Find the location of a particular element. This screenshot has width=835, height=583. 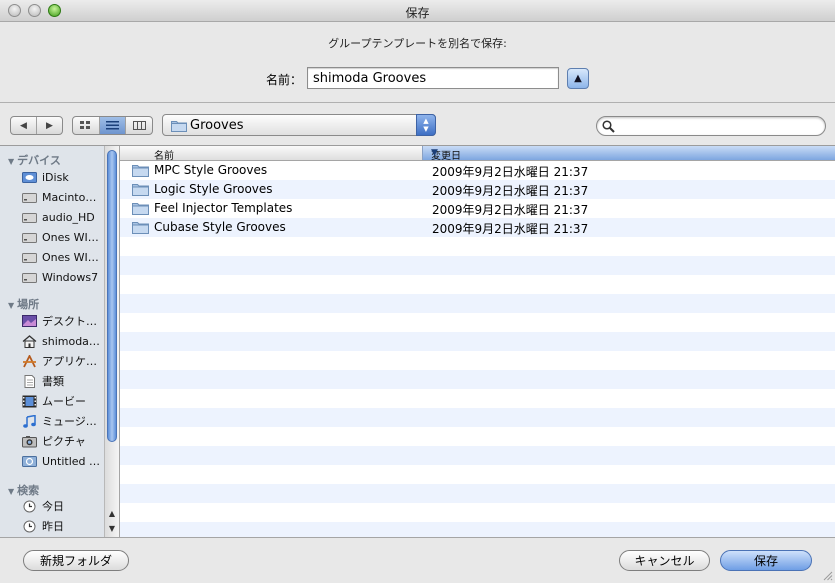

collapse-dialog-button: ▲ is located at coordinates (578, 78).